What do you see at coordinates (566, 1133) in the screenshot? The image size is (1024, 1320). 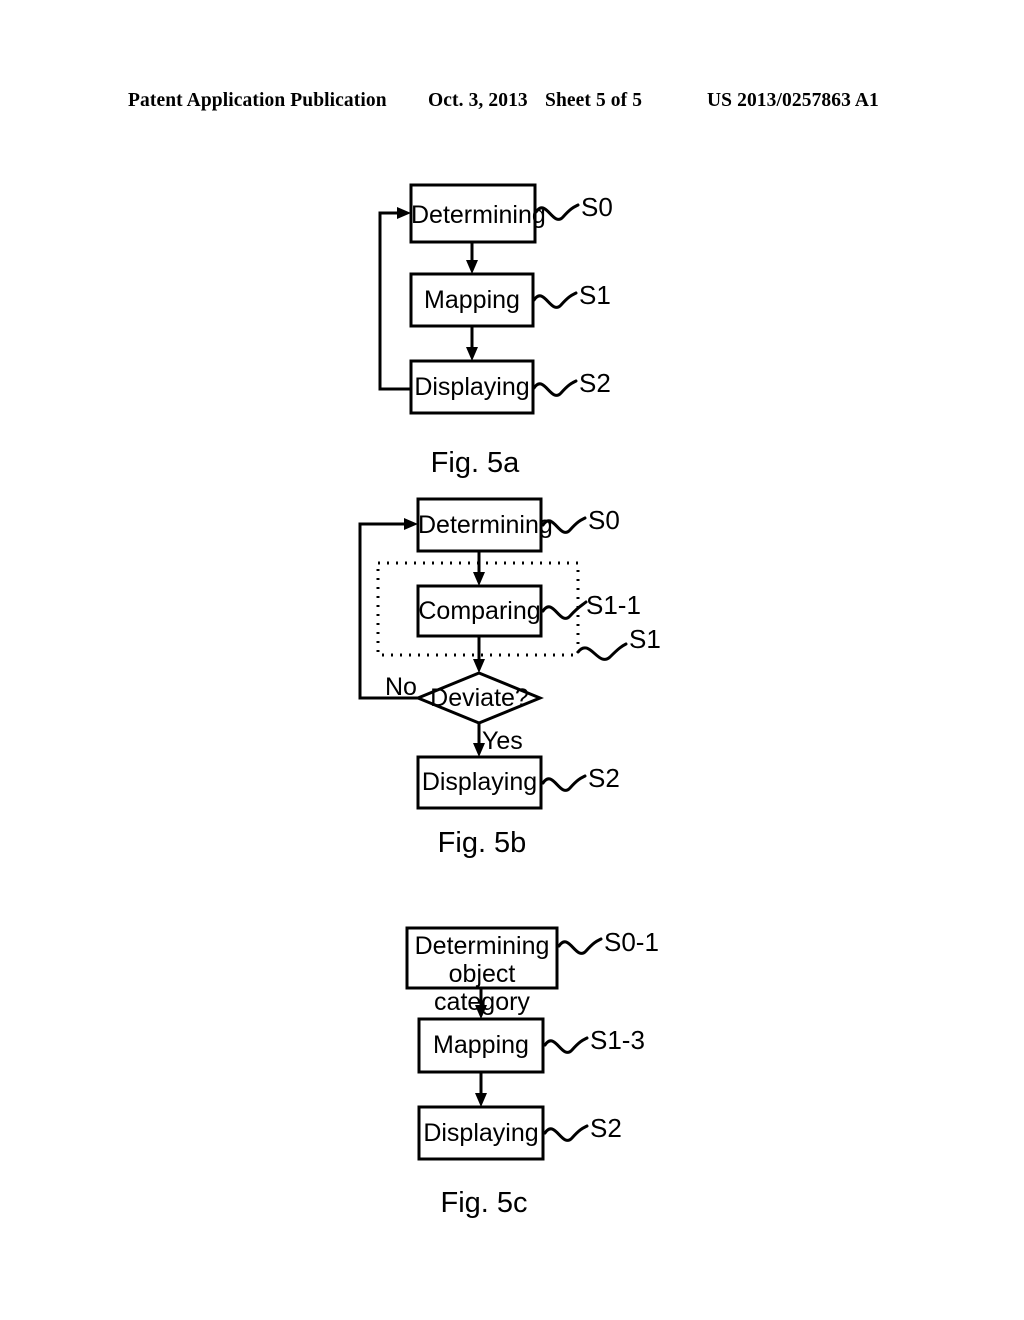 I see `fig5c-leader-s2` at bounding box center [566, 1133].